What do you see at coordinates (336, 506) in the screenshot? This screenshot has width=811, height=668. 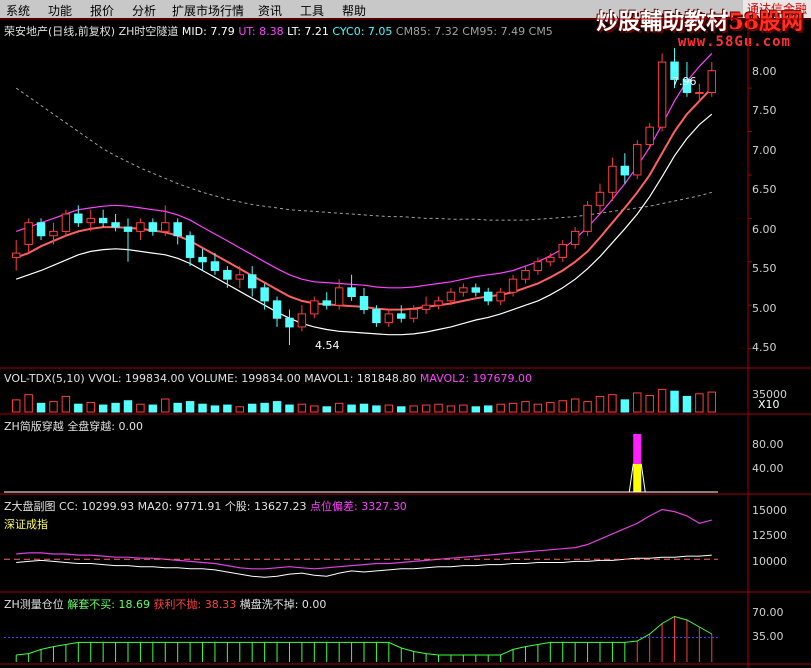 I see `deviation-label: 点位偏差:` at bounding box center [336, 506].